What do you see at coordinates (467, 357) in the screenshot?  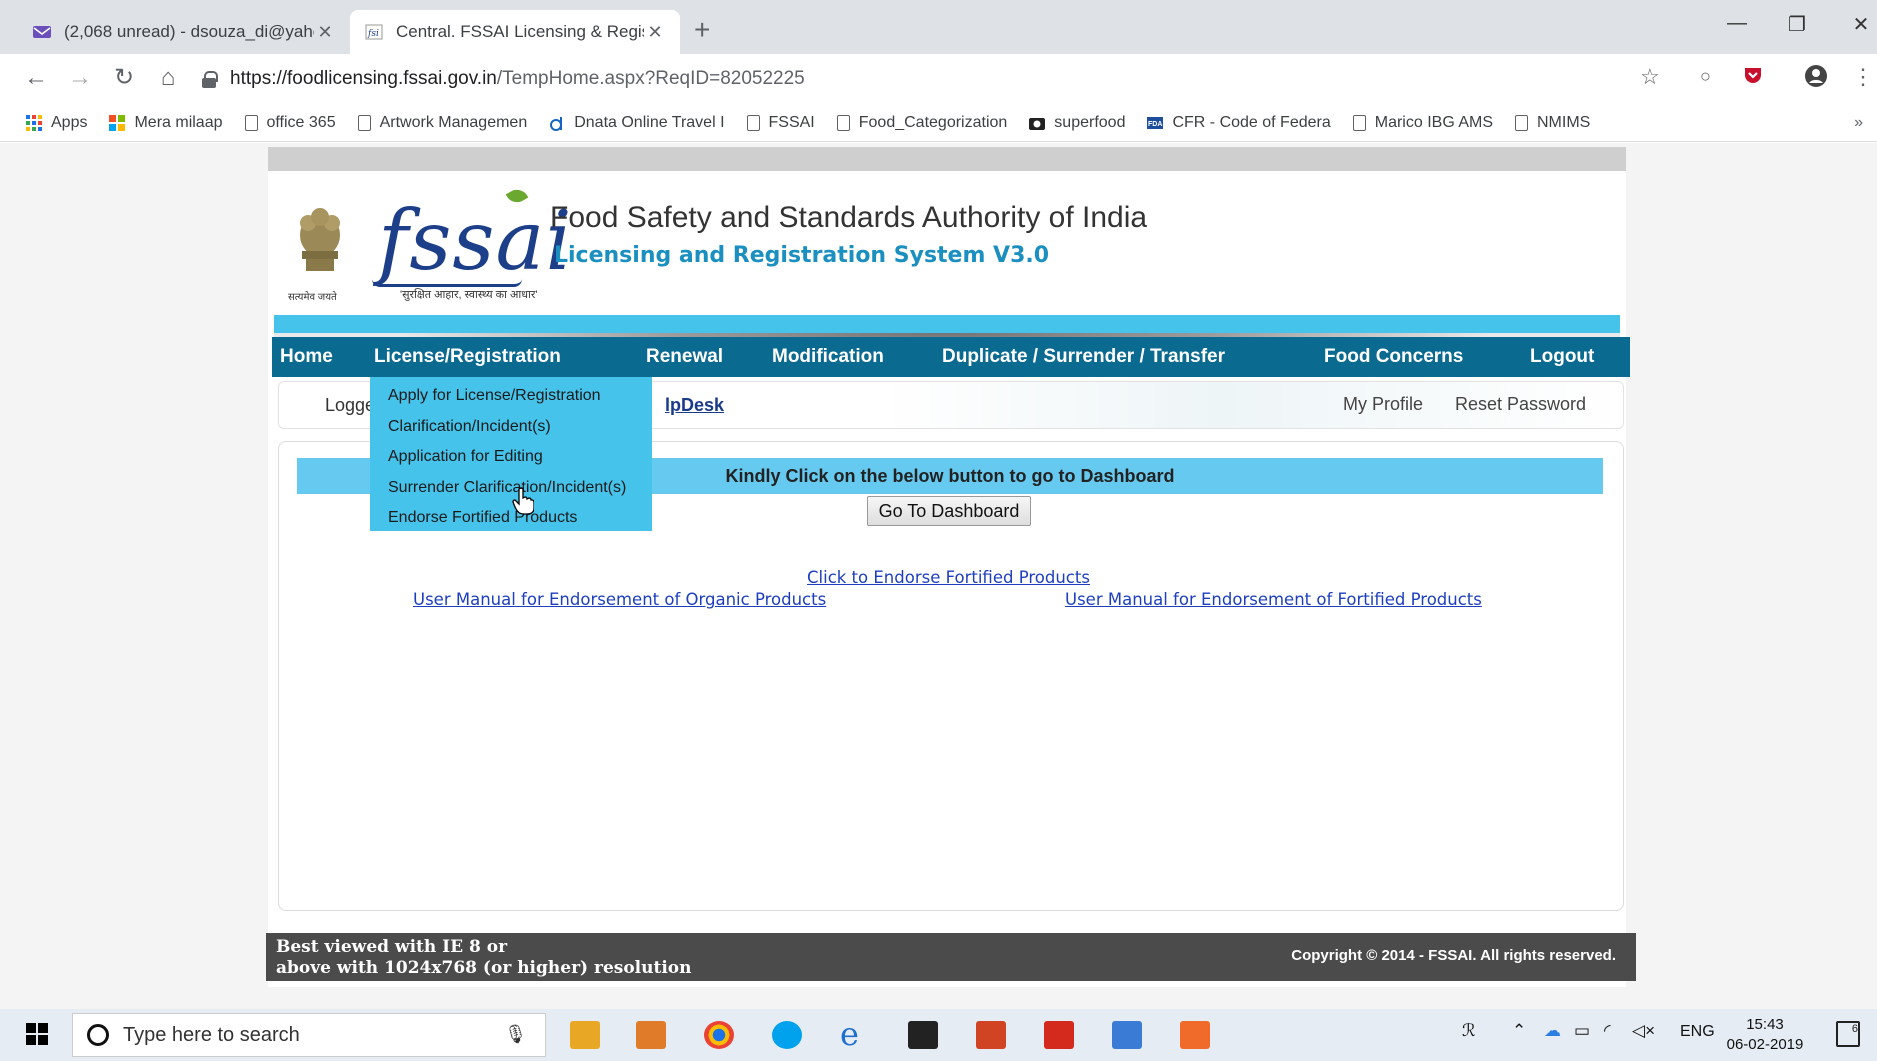 I see `nav-license-registration: License/Registration` at bounding box center [467, 357].